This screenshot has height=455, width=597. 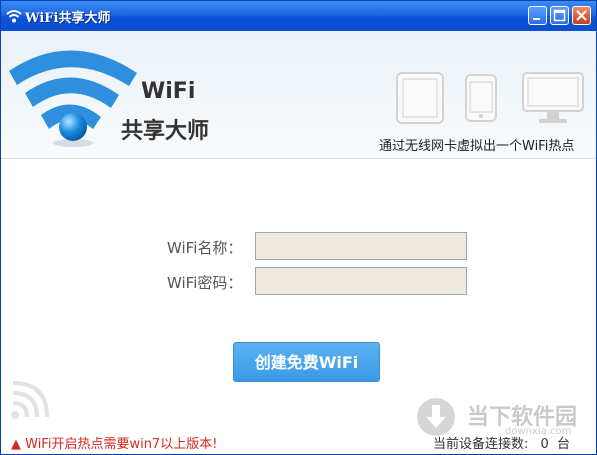 What do you see at coordinates (481, 444) in the screenshot?
I see `status-label: 当前设备连接数:` at bounding box center [481, 444].